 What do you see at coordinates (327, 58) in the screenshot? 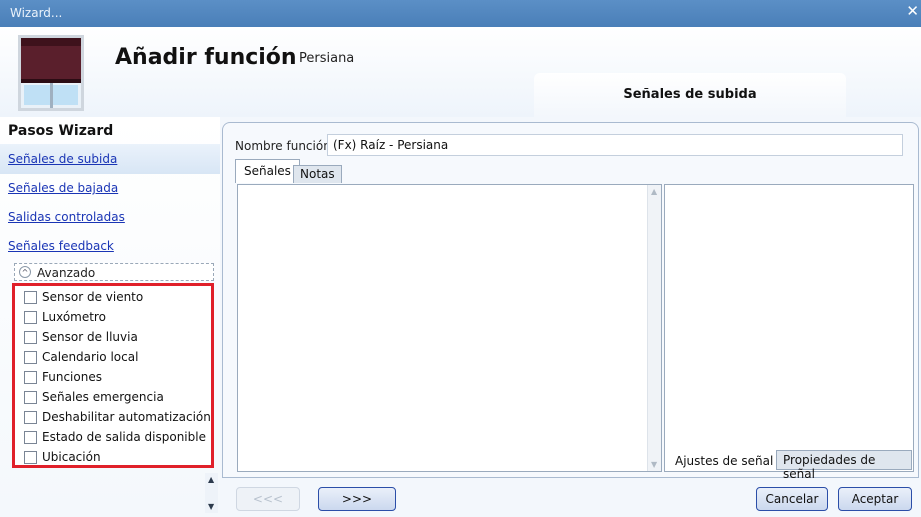
I see `function-type: Persiana` at bounding box center [327, 58].